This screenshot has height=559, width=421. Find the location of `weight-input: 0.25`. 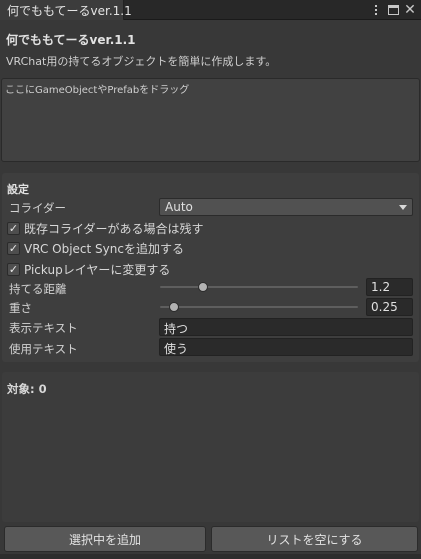

weight-input: 0.25 is located at coordinates (389, 307).